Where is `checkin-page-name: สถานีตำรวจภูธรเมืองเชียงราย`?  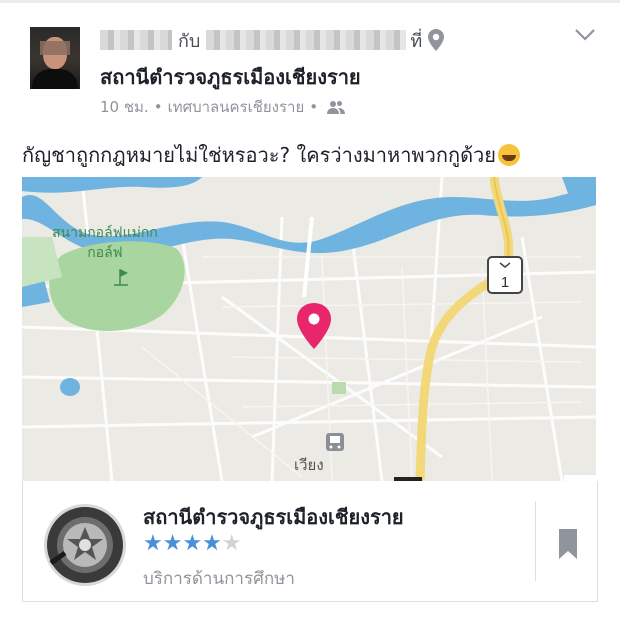 checkin-page-name: สถานีตำรวจภูธรเมืองเชียงราย is located at coordinates (230, 77).